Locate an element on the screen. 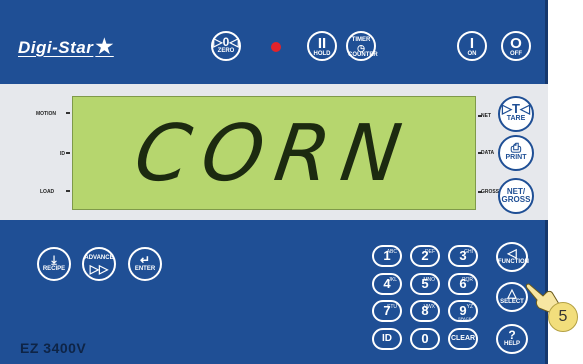 The width and height of the screenshot is (583, 364). pause-icon: II is located at coordinates (322, 43).